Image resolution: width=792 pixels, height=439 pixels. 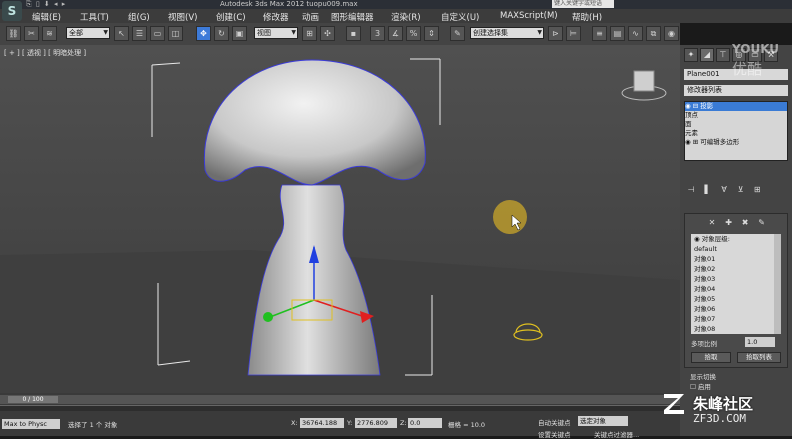 What do you see at coordinates (377, 33) in the screenshot?
I see `snaps-toggle-icon: 3` at bounding box center [377, 33].